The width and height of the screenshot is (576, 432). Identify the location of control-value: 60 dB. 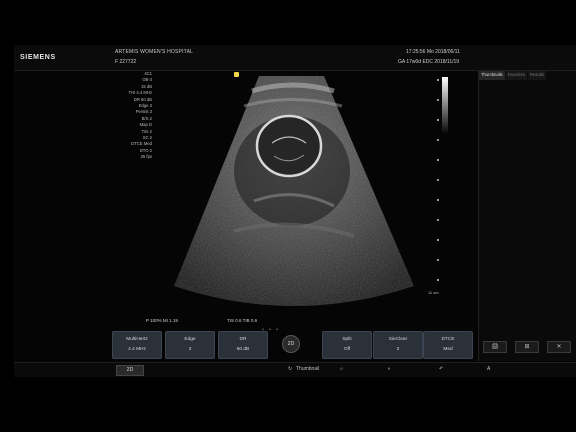
(243, 349).